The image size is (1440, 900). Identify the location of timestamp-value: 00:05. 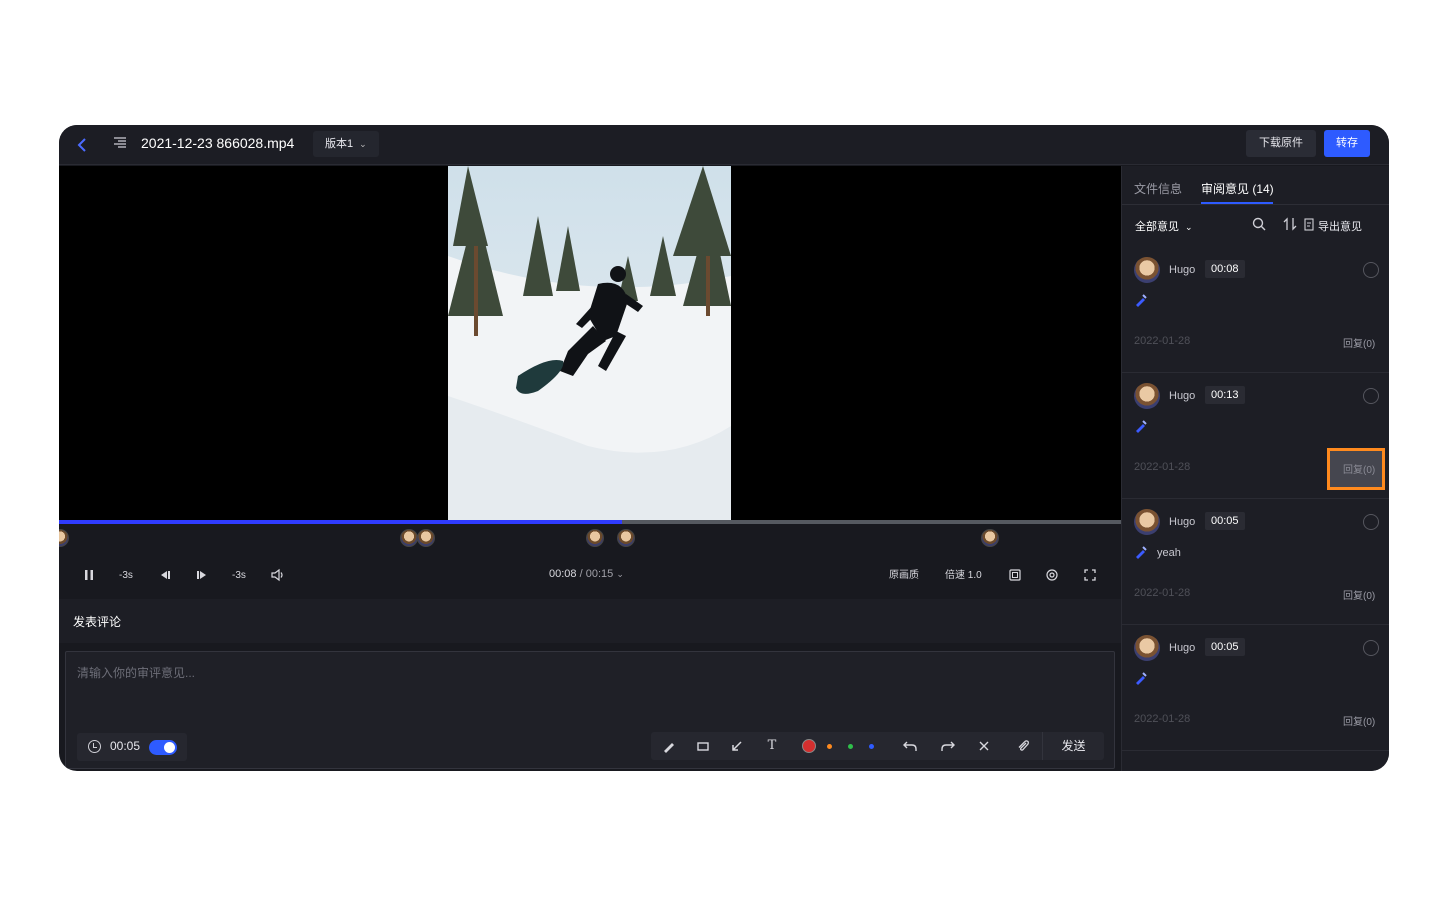
(125, 746).